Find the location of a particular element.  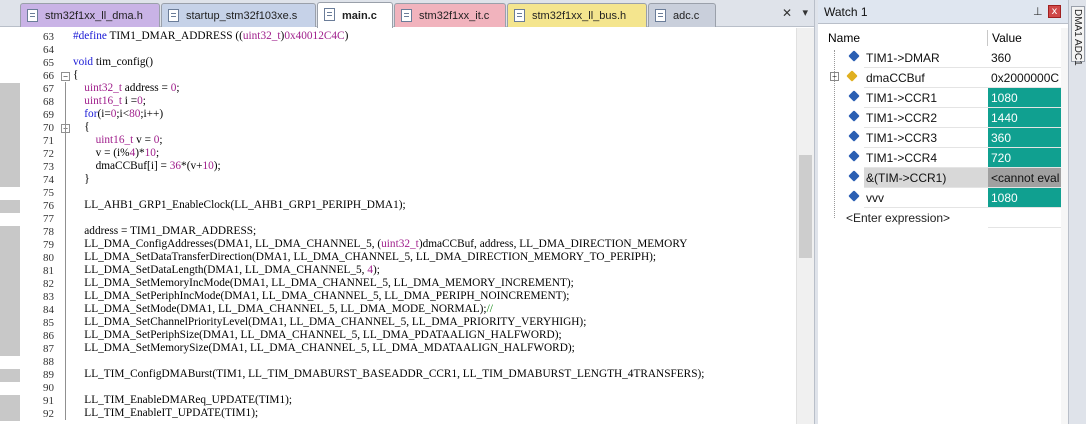

editor-vertical-scrollbar is located at coordinates (805, 226).